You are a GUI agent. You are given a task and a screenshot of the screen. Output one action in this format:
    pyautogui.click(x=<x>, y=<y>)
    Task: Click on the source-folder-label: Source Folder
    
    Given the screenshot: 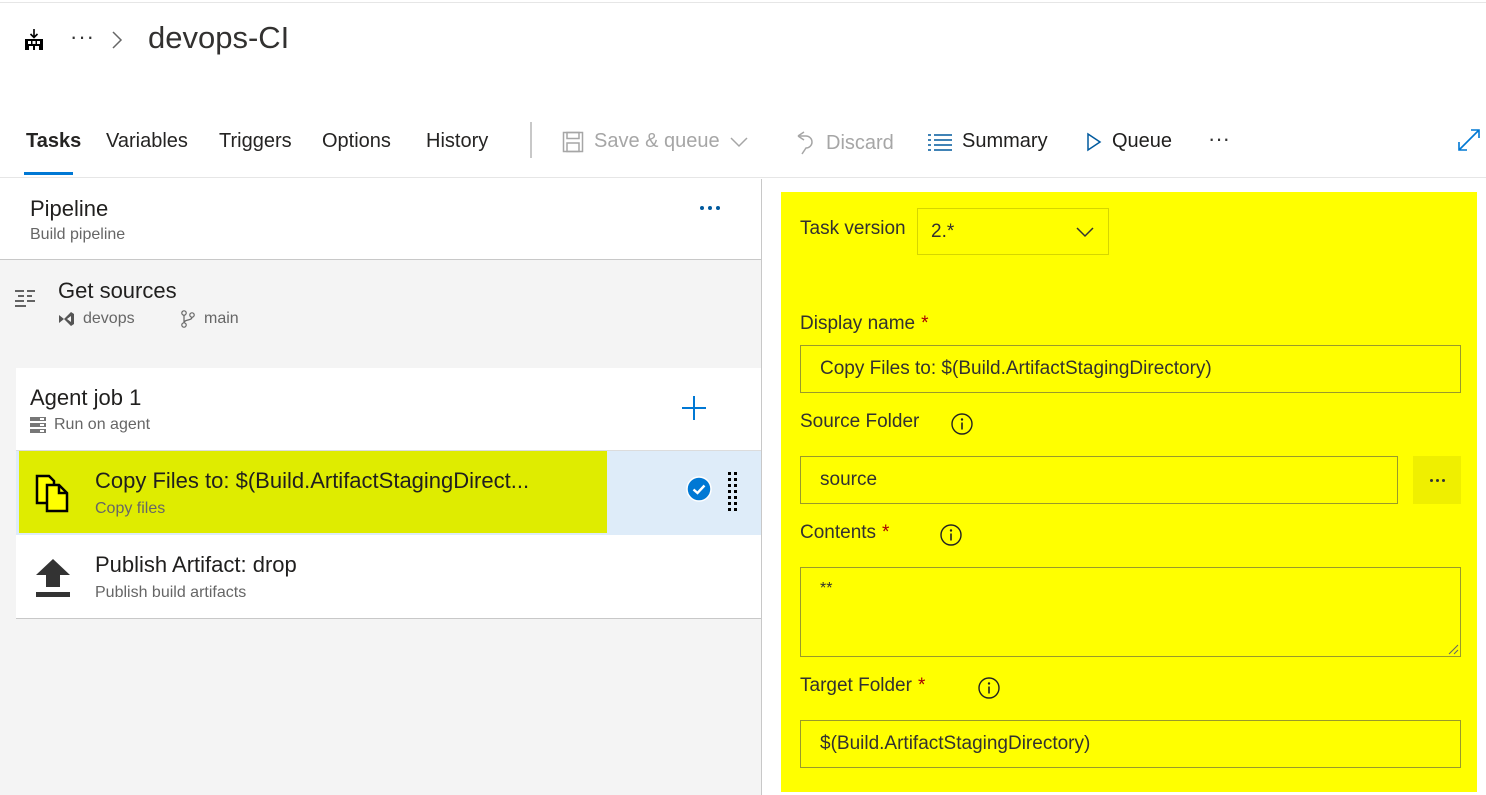 What is the action you would take?
    pyautogui.click(x=859, y=422)
    